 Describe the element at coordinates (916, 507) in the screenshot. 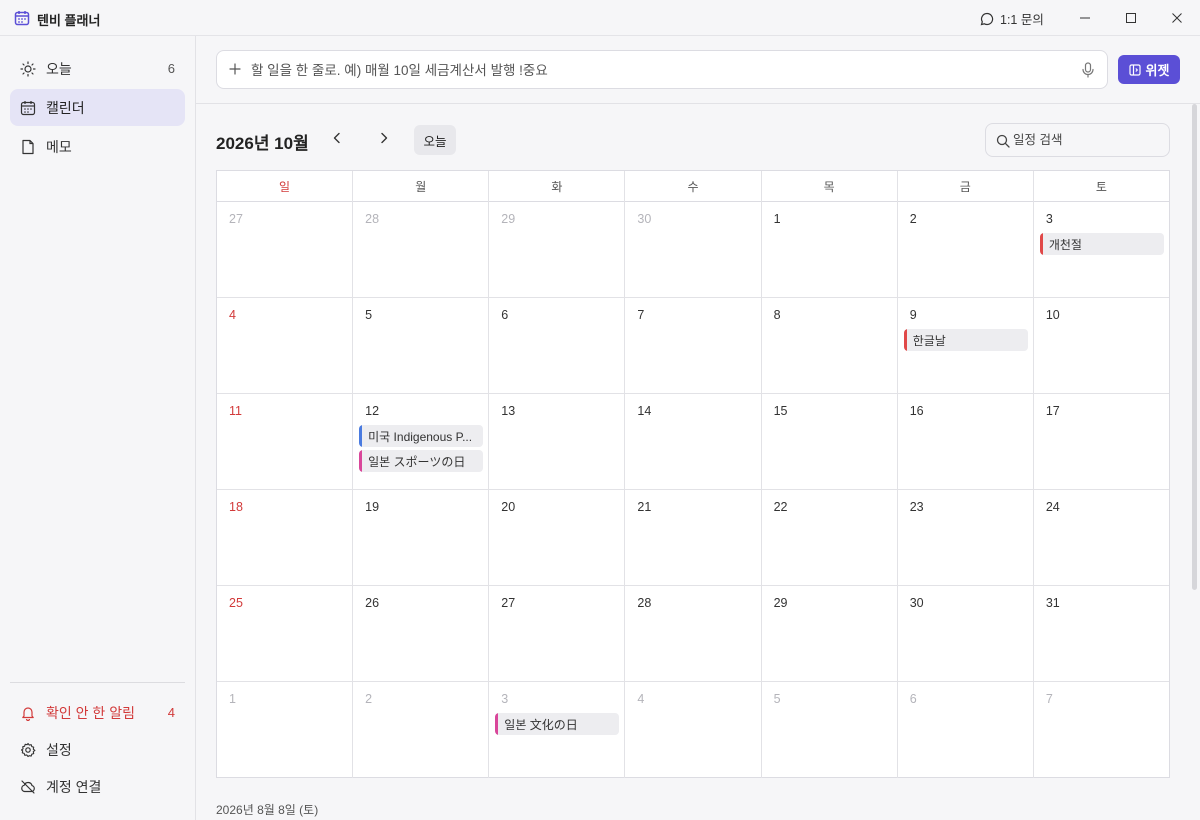

I see `day-number: 23` at that location.